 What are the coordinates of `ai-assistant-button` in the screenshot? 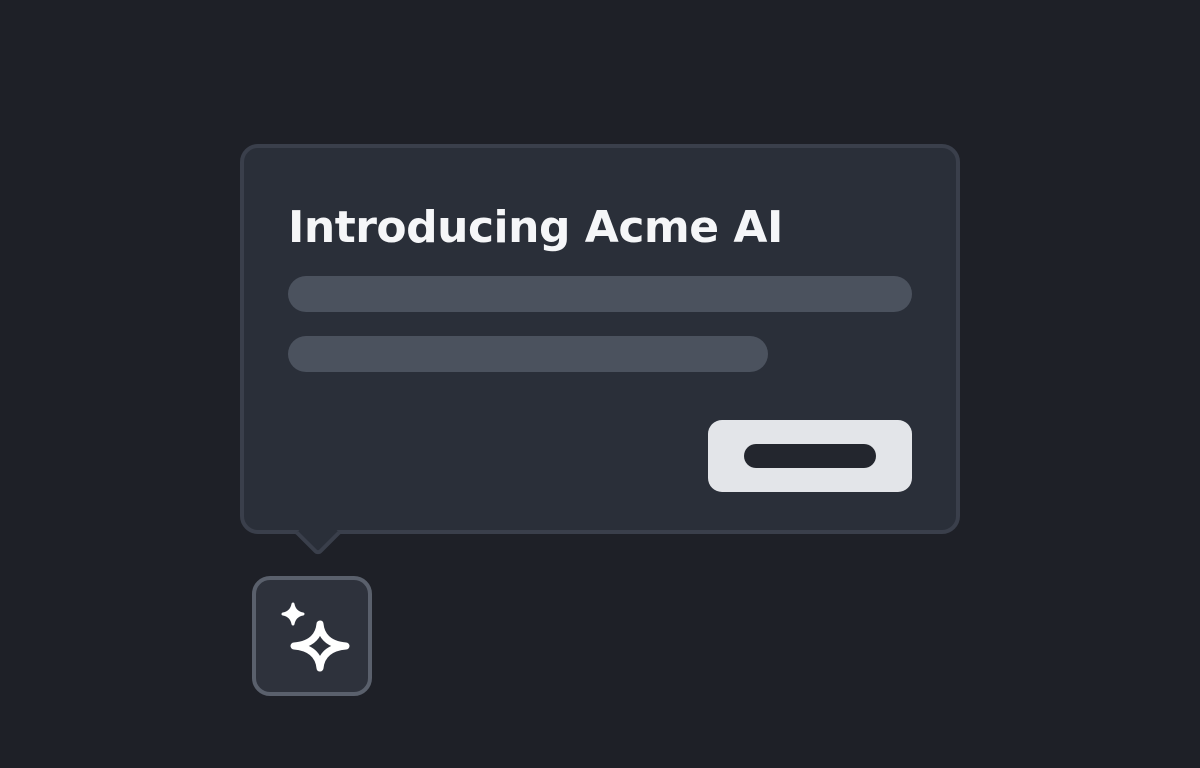 It's located at (312, 636).